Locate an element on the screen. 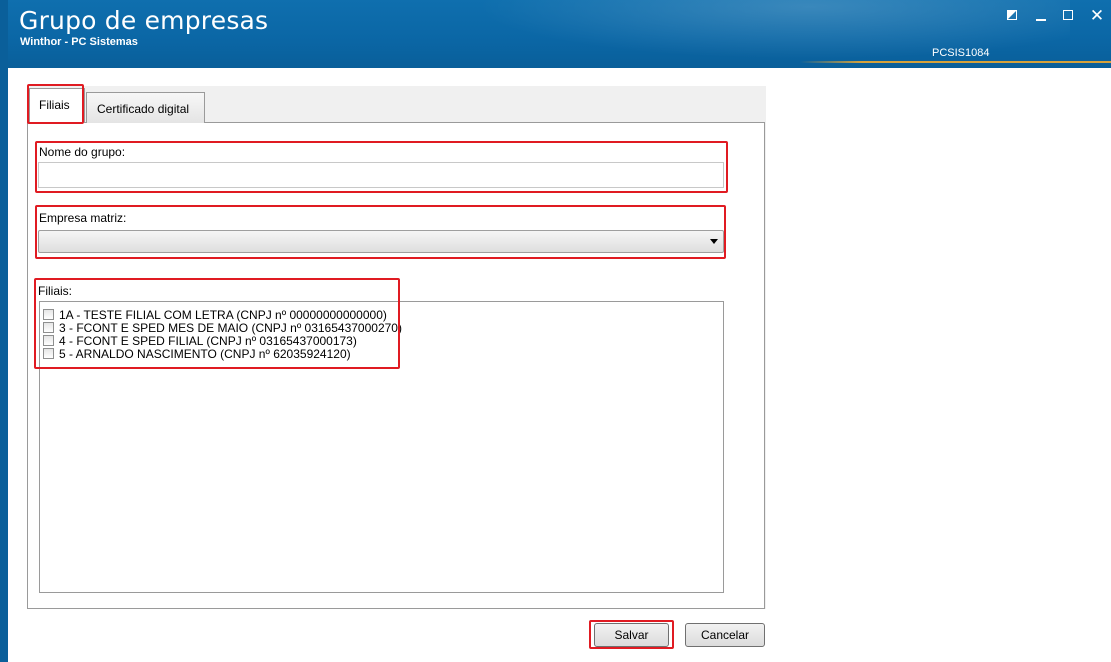 The image size is (1111, 662). maximize-icon is located at coordinates (1069, 16).